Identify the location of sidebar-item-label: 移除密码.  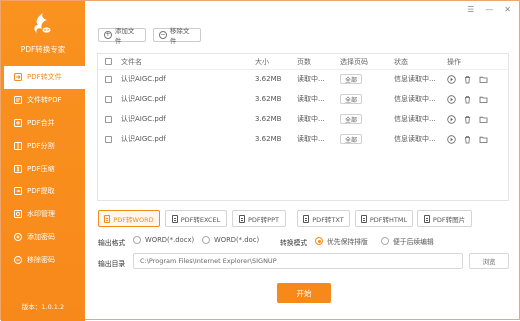
(41, 259).